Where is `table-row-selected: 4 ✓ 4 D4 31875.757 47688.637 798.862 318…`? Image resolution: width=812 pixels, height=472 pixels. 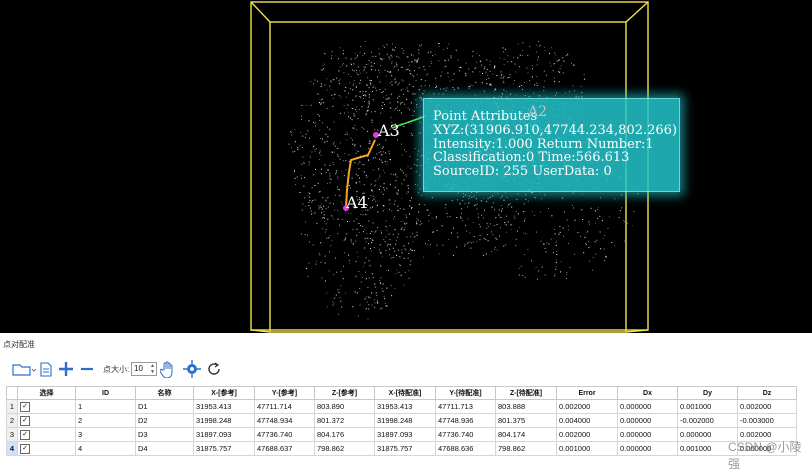 table-row-selected: 4 ✓ 4 D4 31875.757 47688.637 798.862 318… is located at coordinates (401, 448).